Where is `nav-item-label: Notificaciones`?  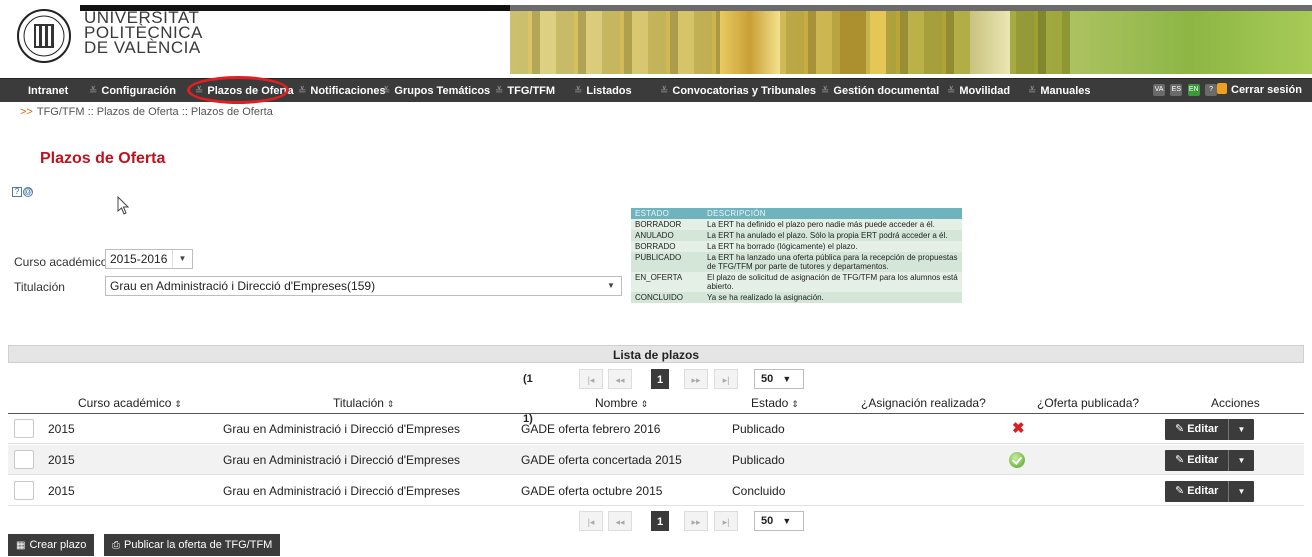 nav-item-label: Notificaciones is located at coordinates (348, 91).